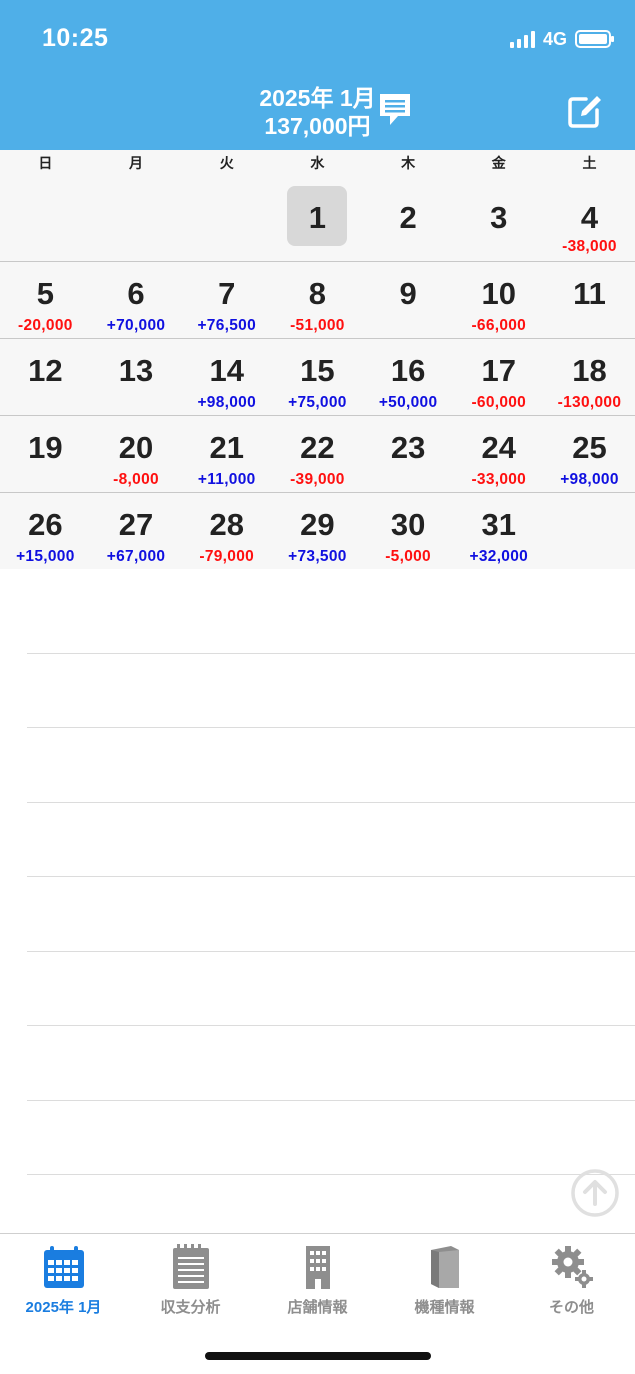  Describe the element at coordinates (589, 163) in the screenshot. I see `weekday-label: 土` at that location.